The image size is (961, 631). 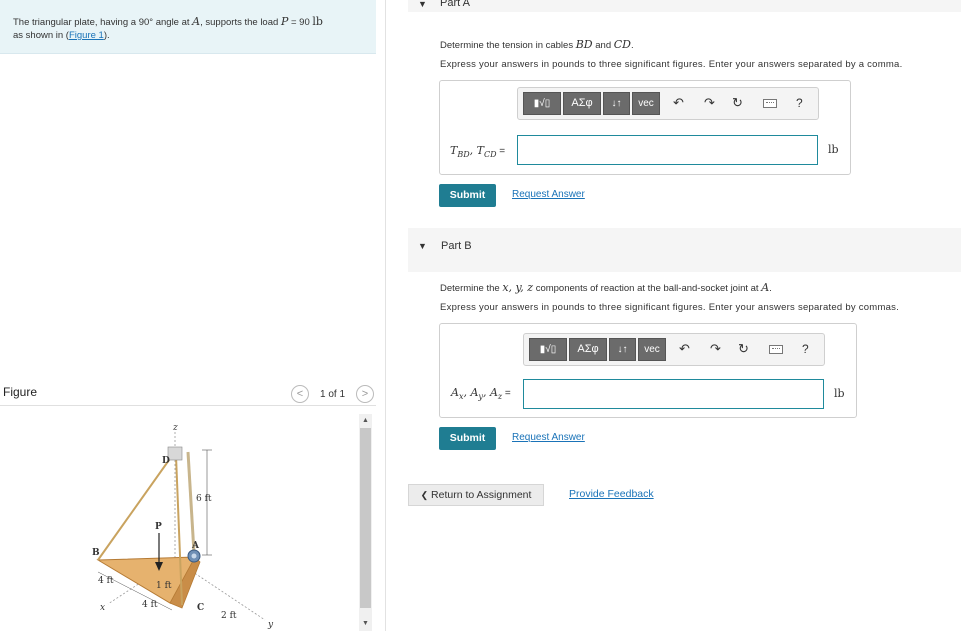 I want to click on one-ft-label: 1 ft, so click(x=164, y=586).